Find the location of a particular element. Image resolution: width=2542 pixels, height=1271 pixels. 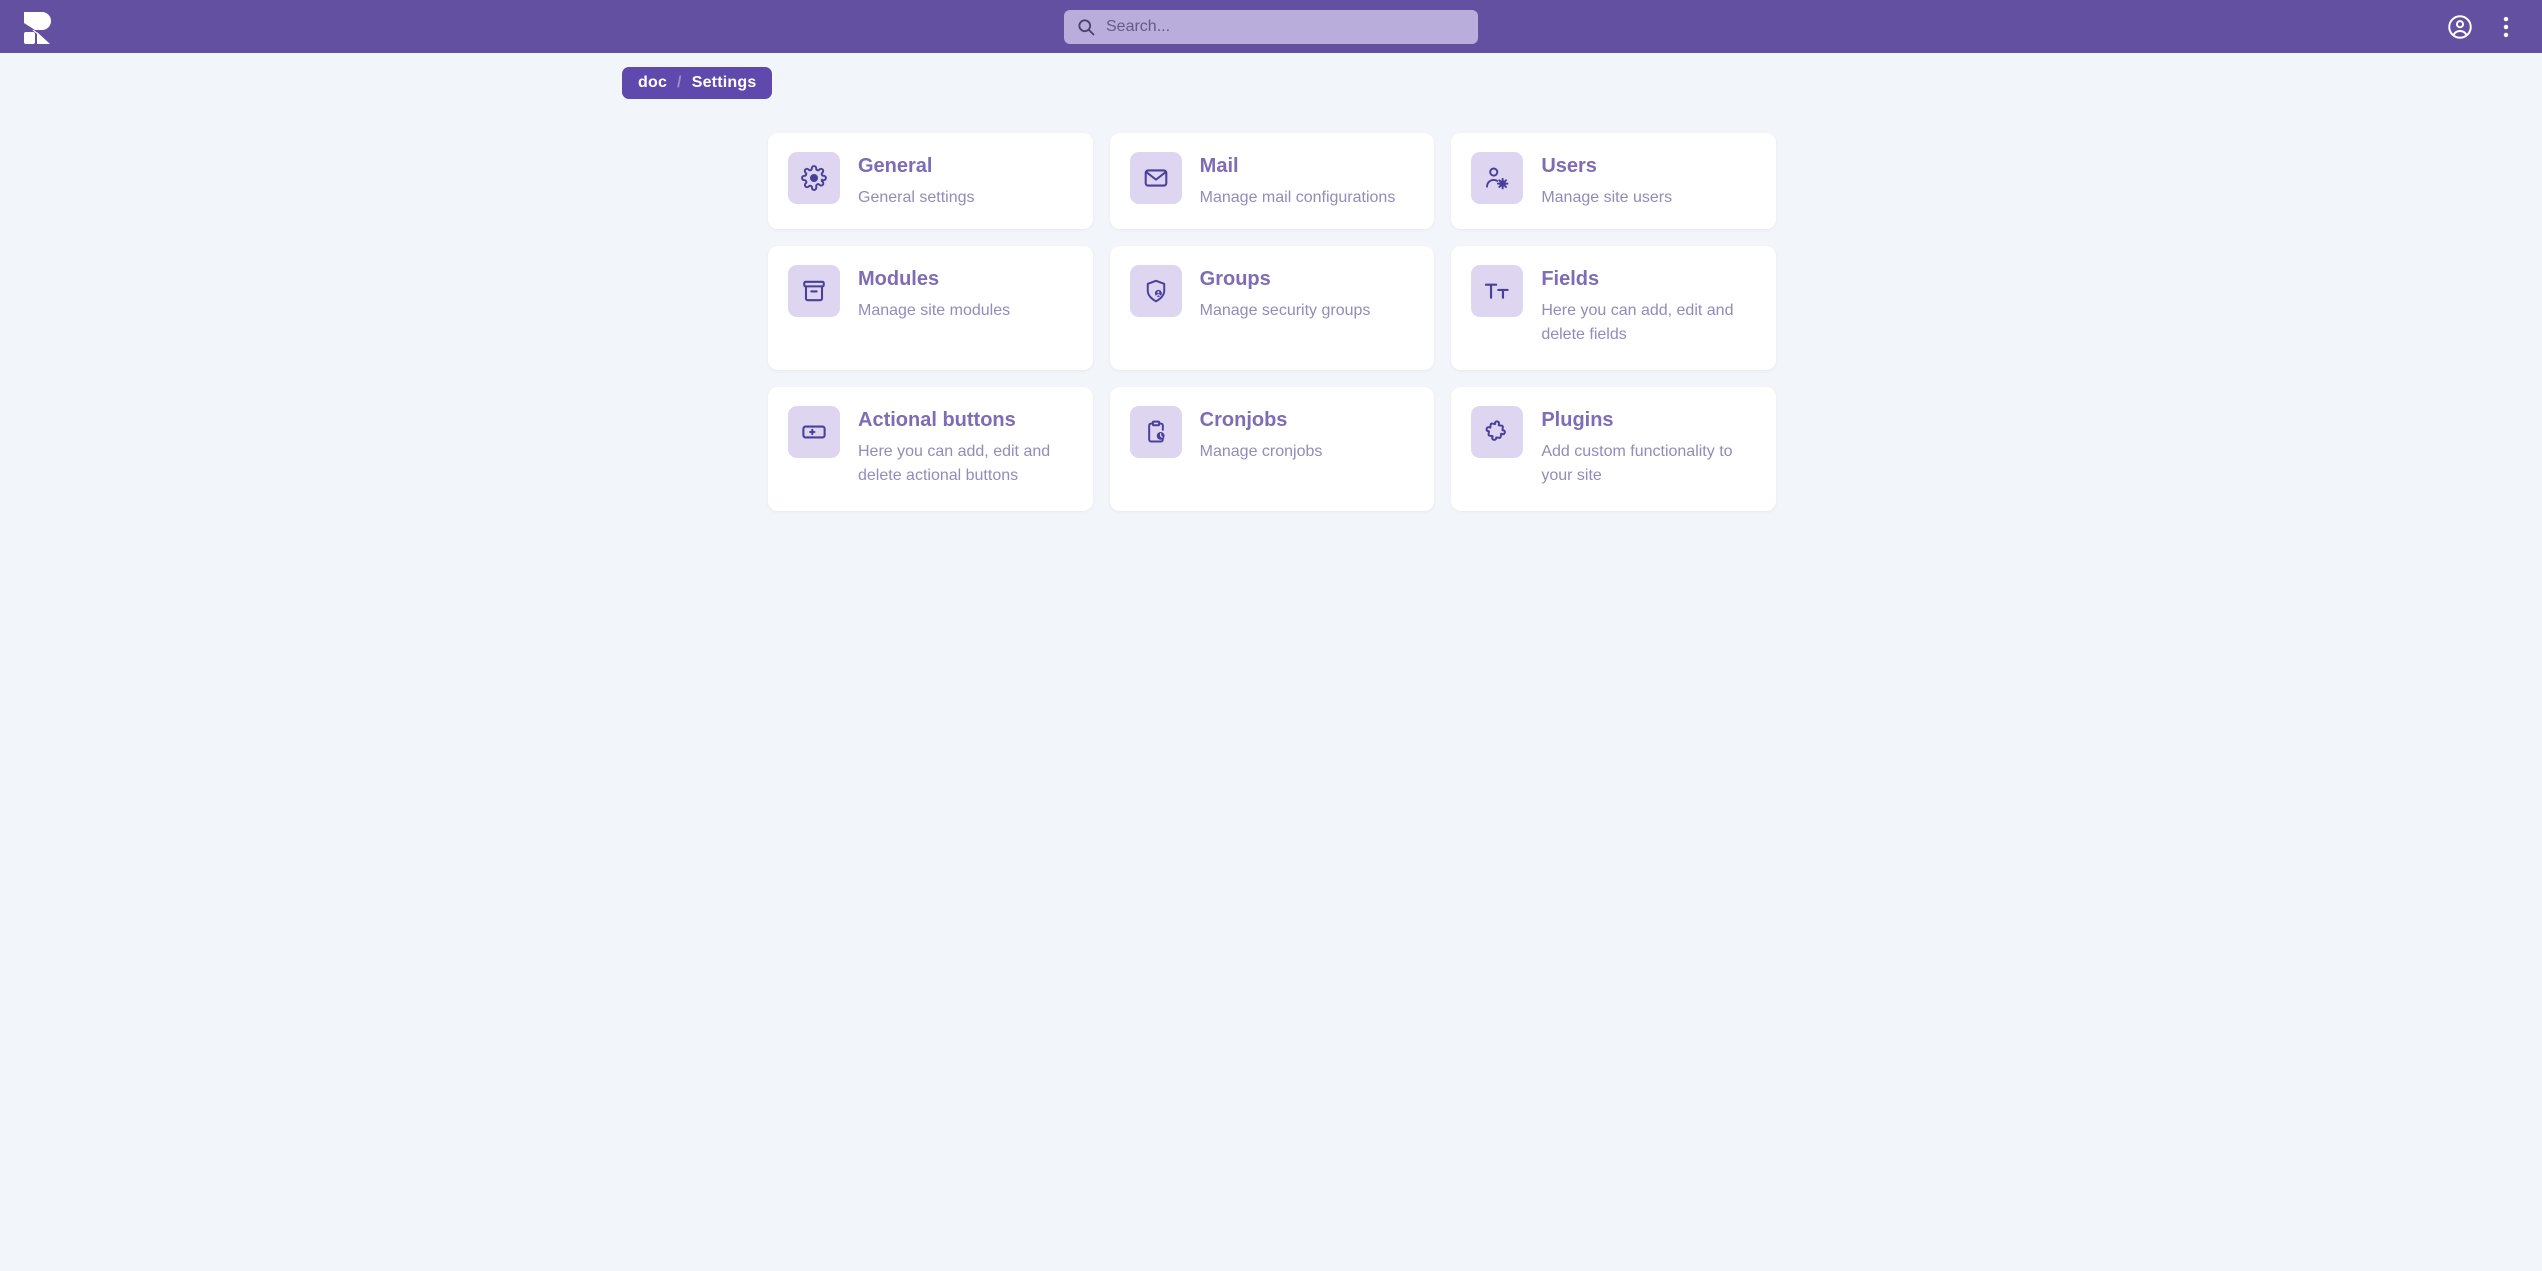

settings-card-general: General General settings is located at coordinates (930, 181).